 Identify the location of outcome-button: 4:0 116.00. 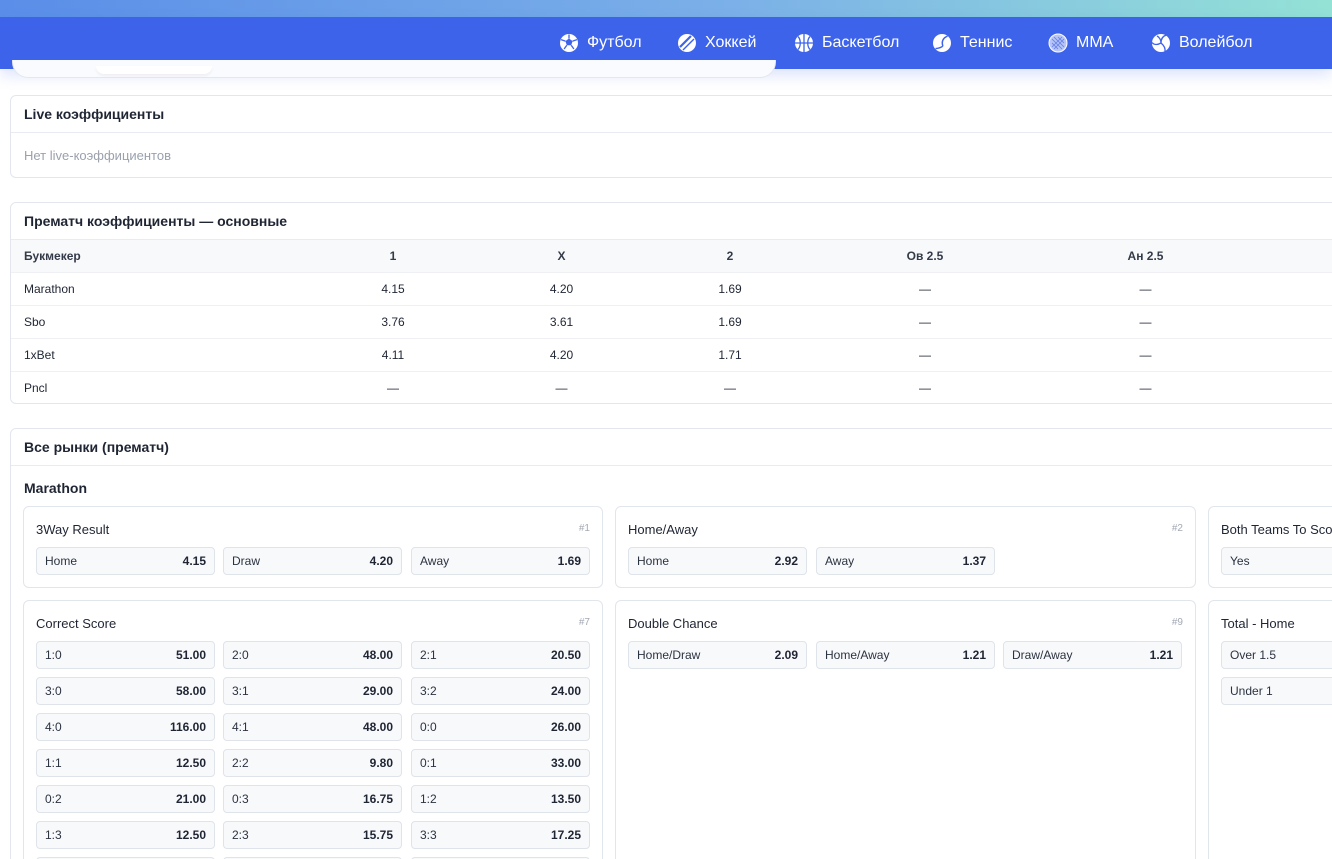
(125, 727).